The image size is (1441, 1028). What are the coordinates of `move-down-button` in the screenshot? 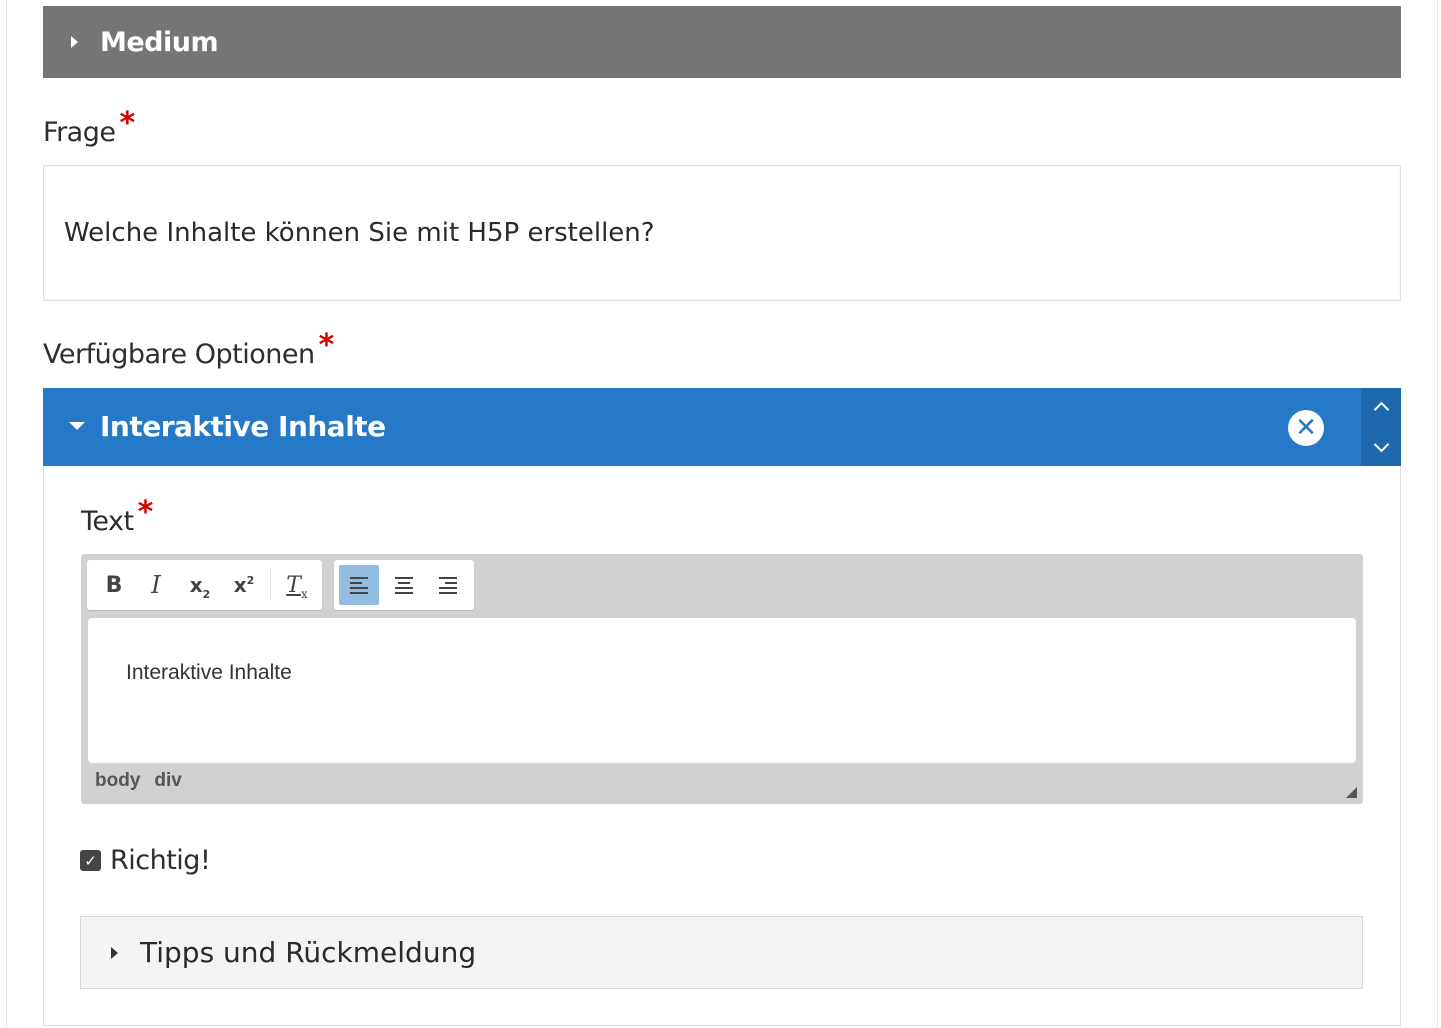 It's located at (1381, 446).